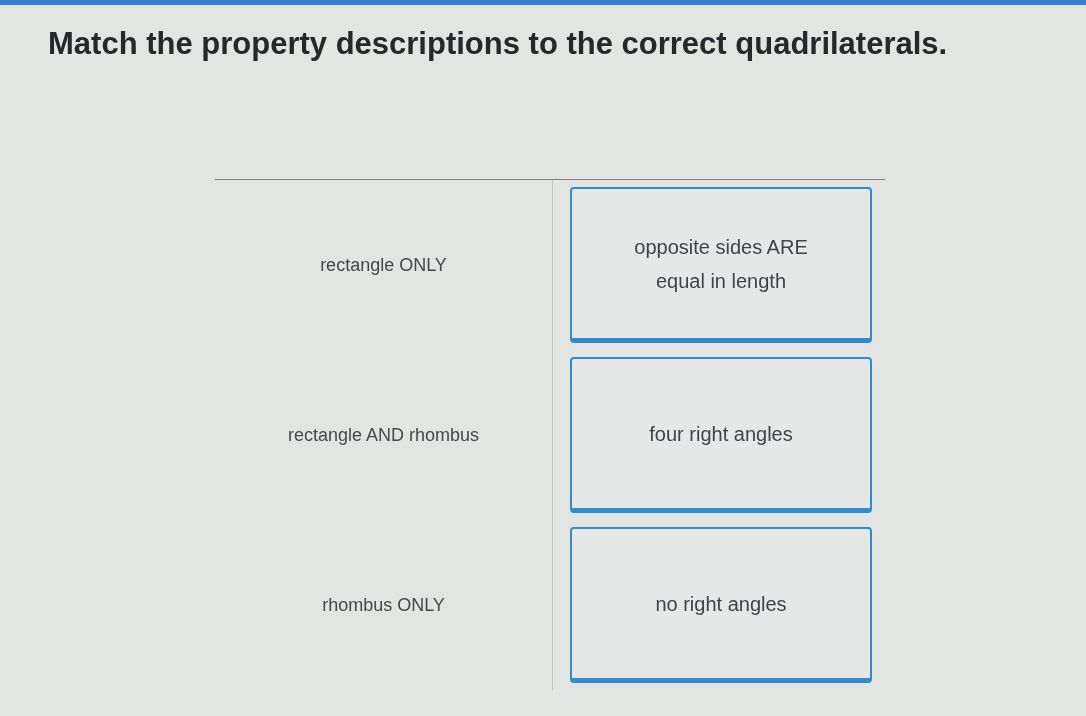 The image size is (1086, 716). Describe the element at coordinates (498, 44) in the screenshot. I see `question-title: Match the property descriptions to the correct quadrilaterals.` at that location.